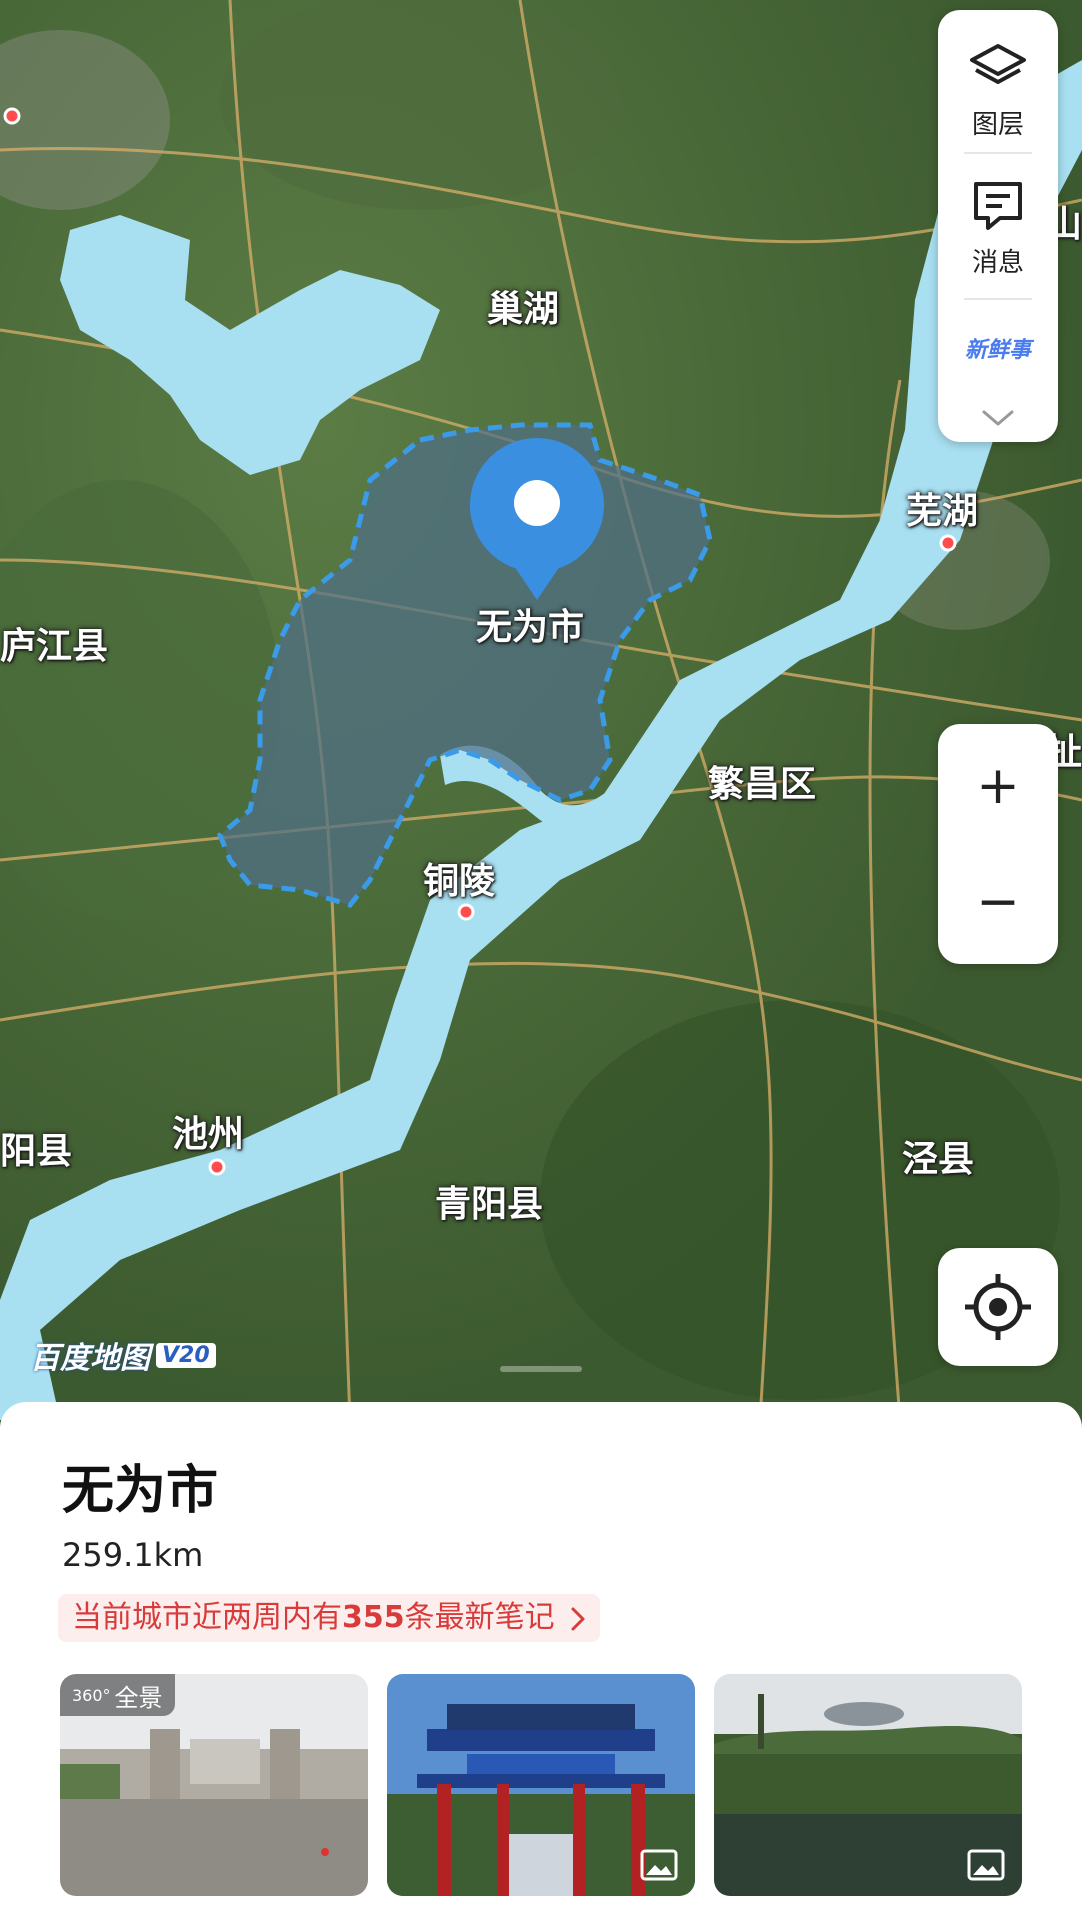  Describe the element at coordinates (762, 784) in the screenshot. I see `label-fanchang: 繁昌区` at that location.